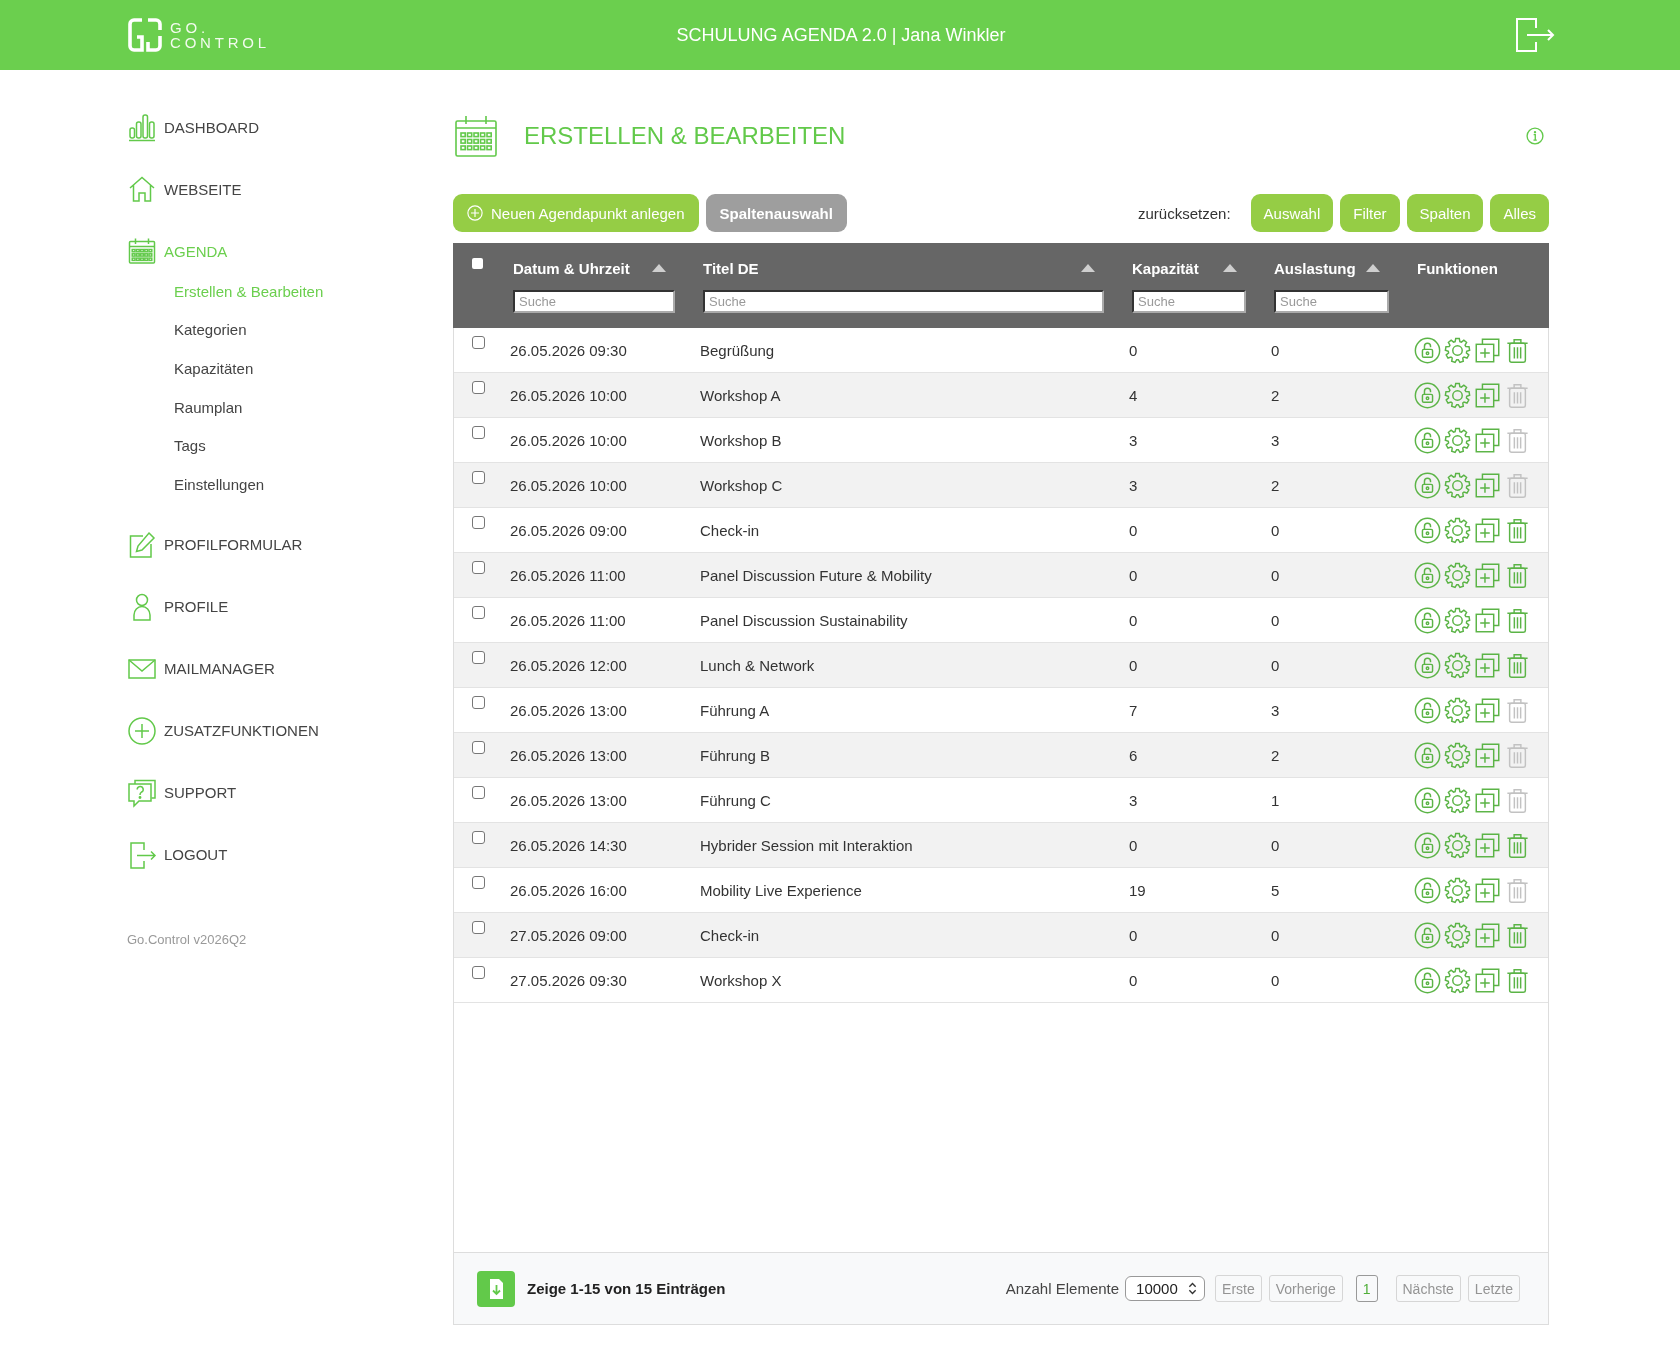 The width and height of the screenshot is (1680, 1369). I want to click on file-download-icon, so click(496, 1288).